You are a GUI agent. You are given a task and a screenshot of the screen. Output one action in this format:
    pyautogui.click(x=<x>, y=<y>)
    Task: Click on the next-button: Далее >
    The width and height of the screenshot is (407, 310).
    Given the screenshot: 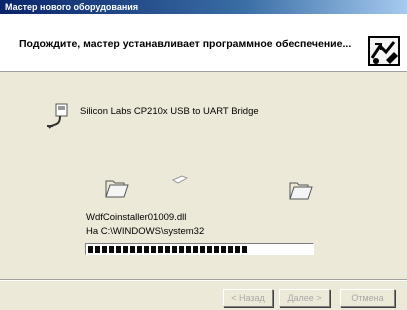 What is the action you would take?
    pyautogui.click(x=304, y=298)
    